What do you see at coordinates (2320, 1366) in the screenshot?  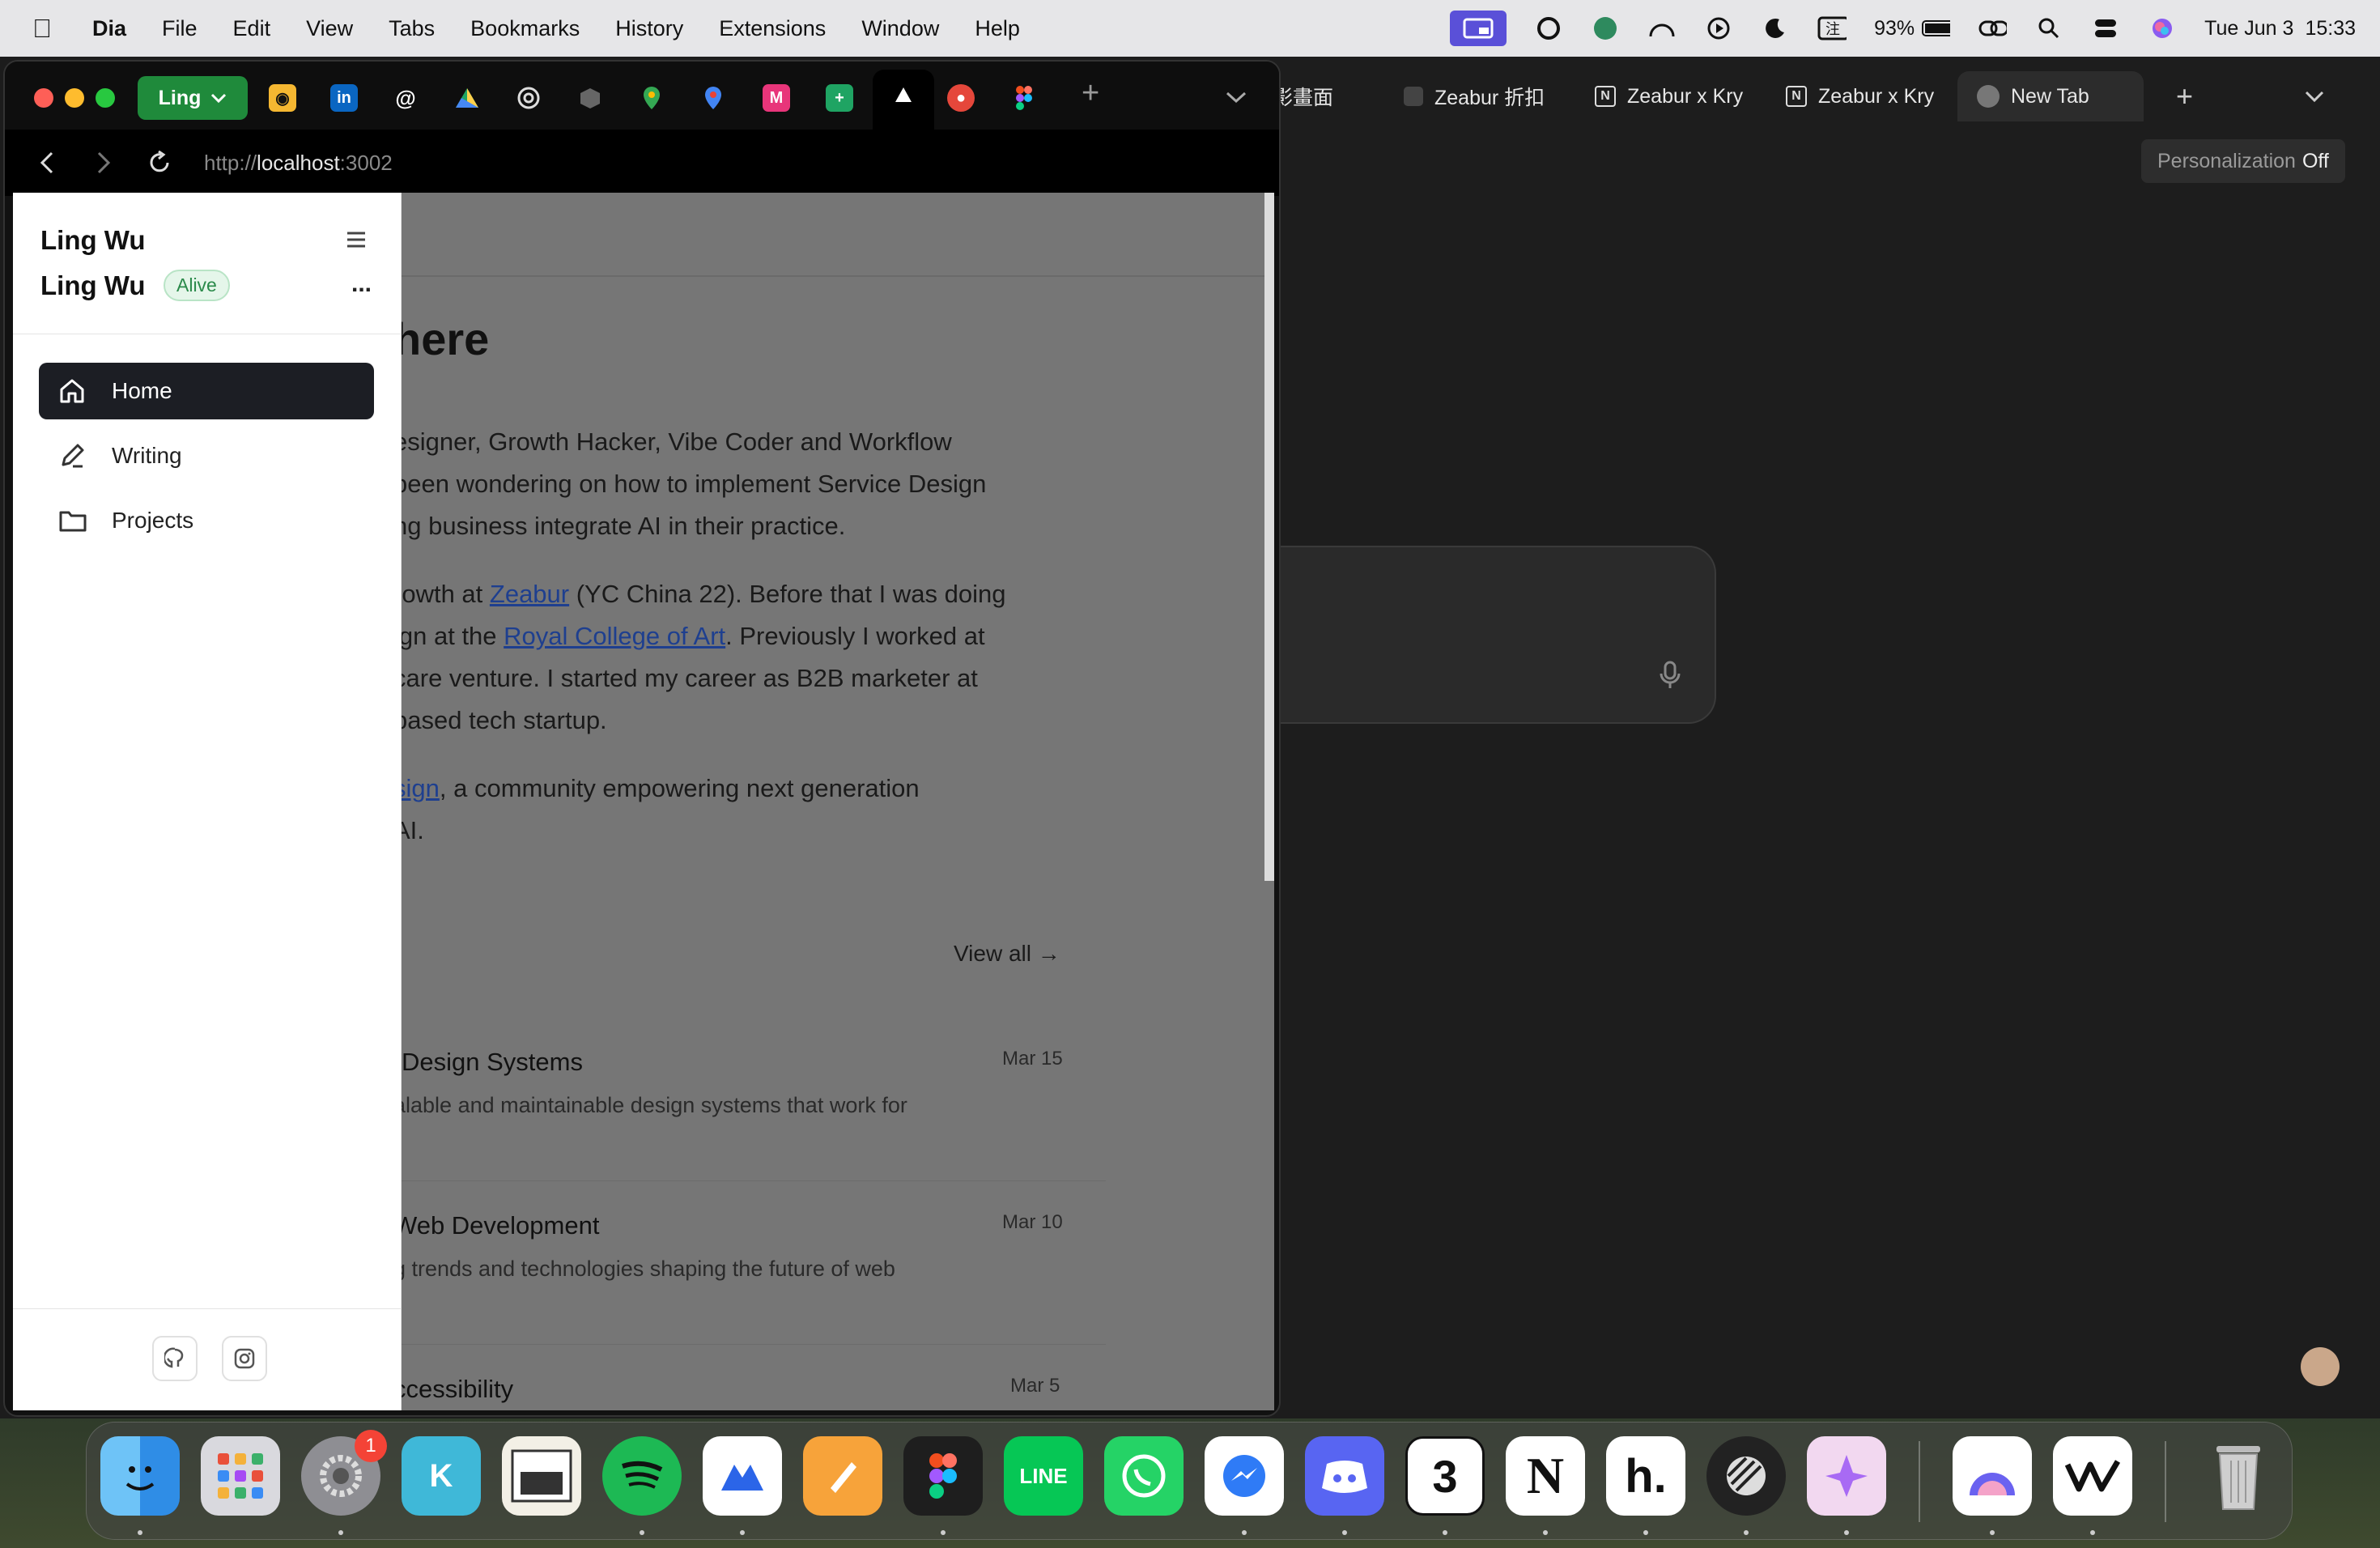 I see `avatar` at bounding box center [2320, 1366].